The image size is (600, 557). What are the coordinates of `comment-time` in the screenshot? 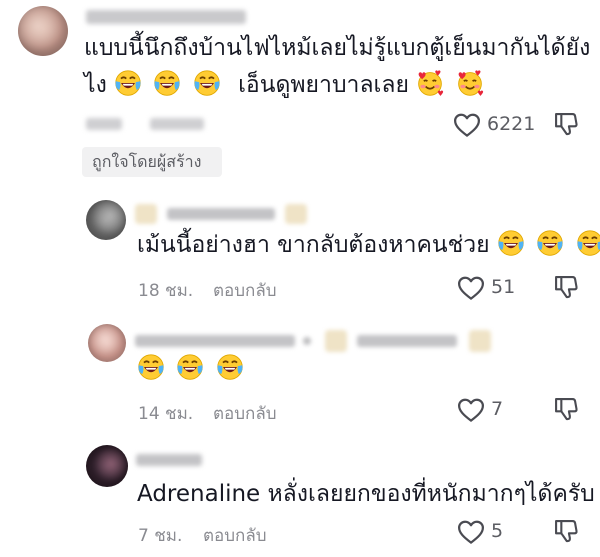 It's located at (104, 124).